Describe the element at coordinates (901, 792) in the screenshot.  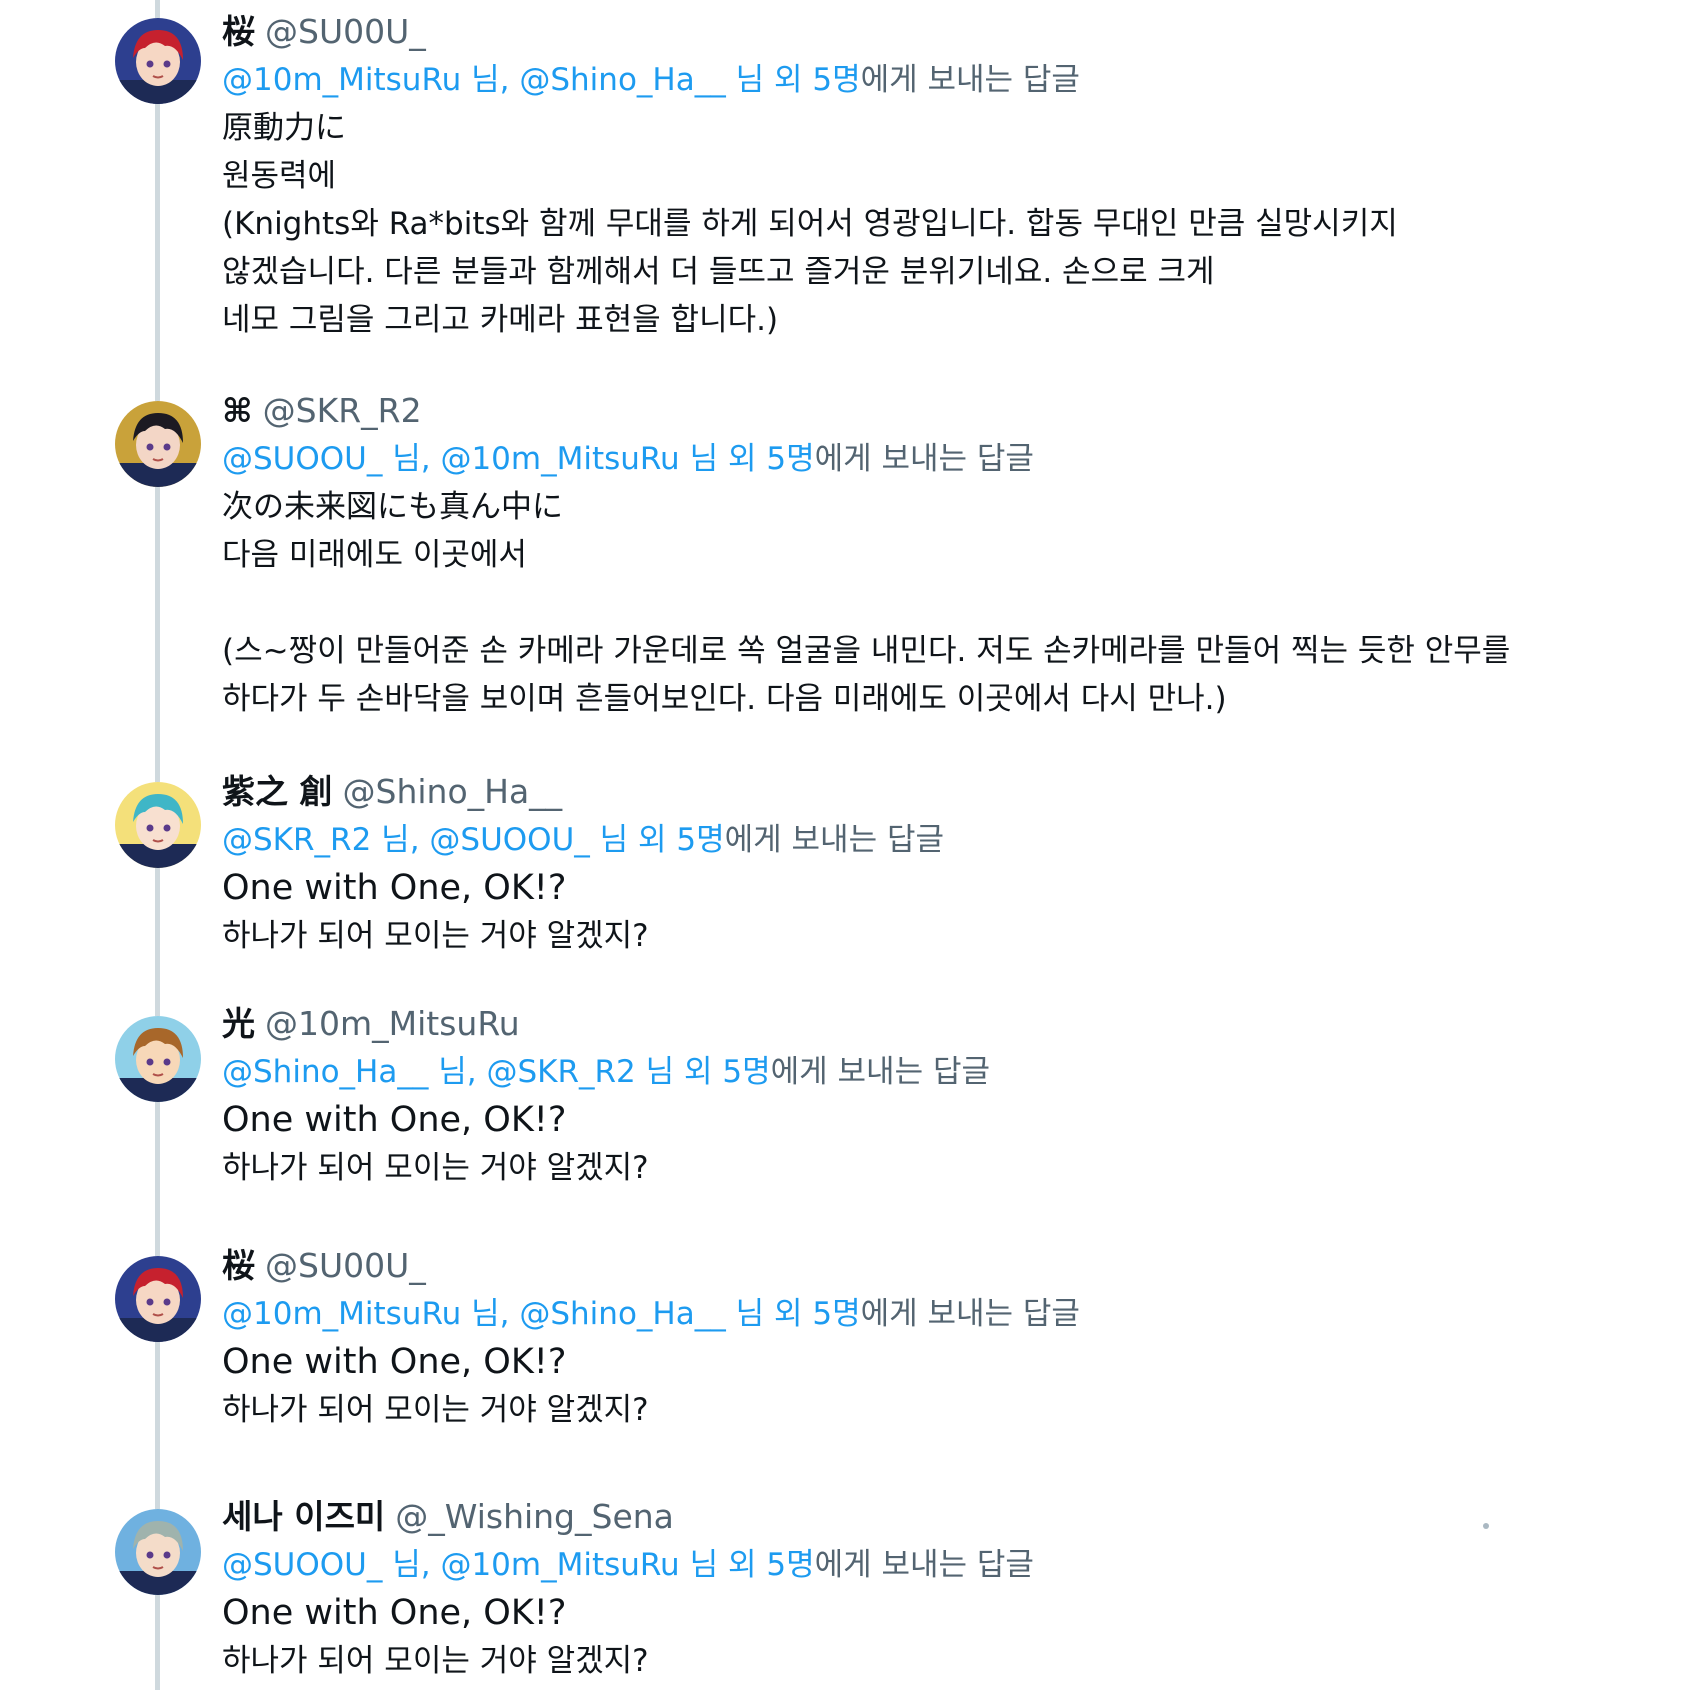
I see `tweet-header: 紫之 創 @Shino_Ha__` at that location.